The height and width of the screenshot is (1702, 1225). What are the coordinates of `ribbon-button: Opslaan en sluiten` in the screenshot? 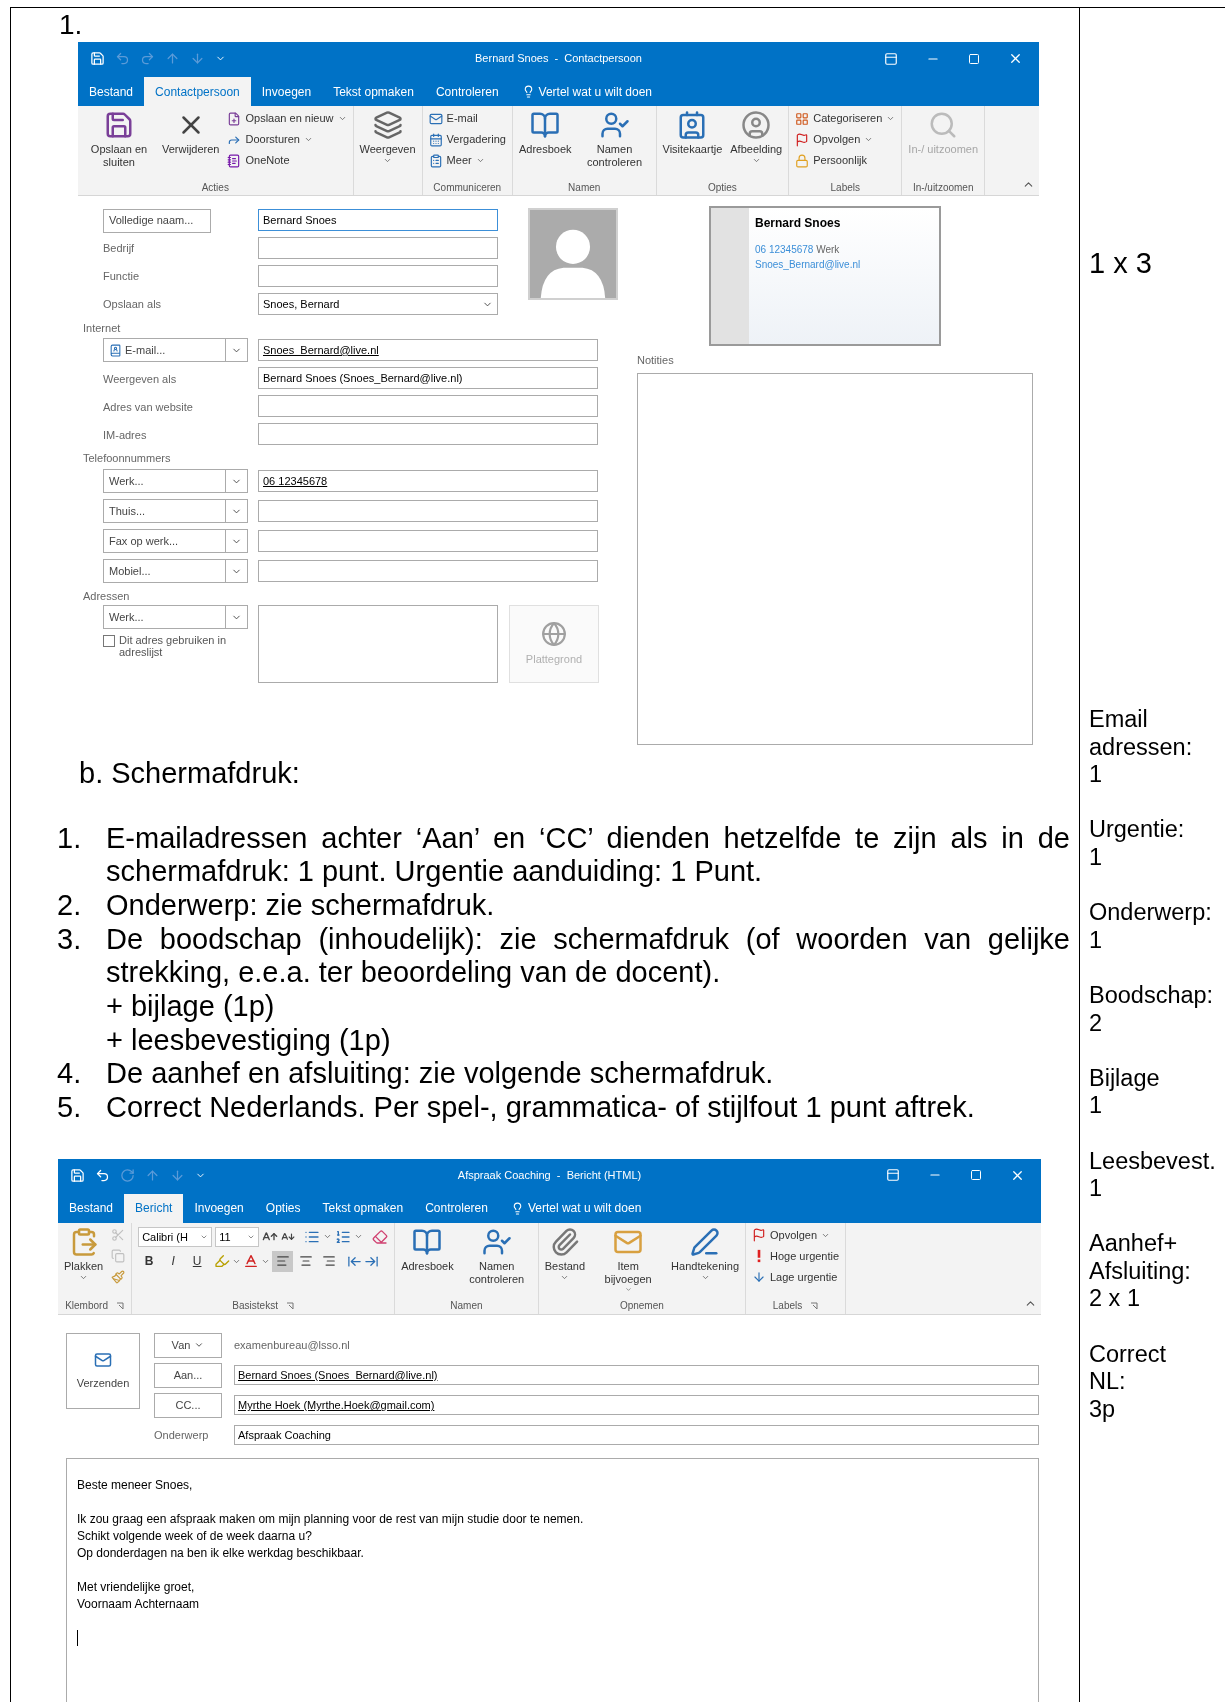 It's located at (119, 142).